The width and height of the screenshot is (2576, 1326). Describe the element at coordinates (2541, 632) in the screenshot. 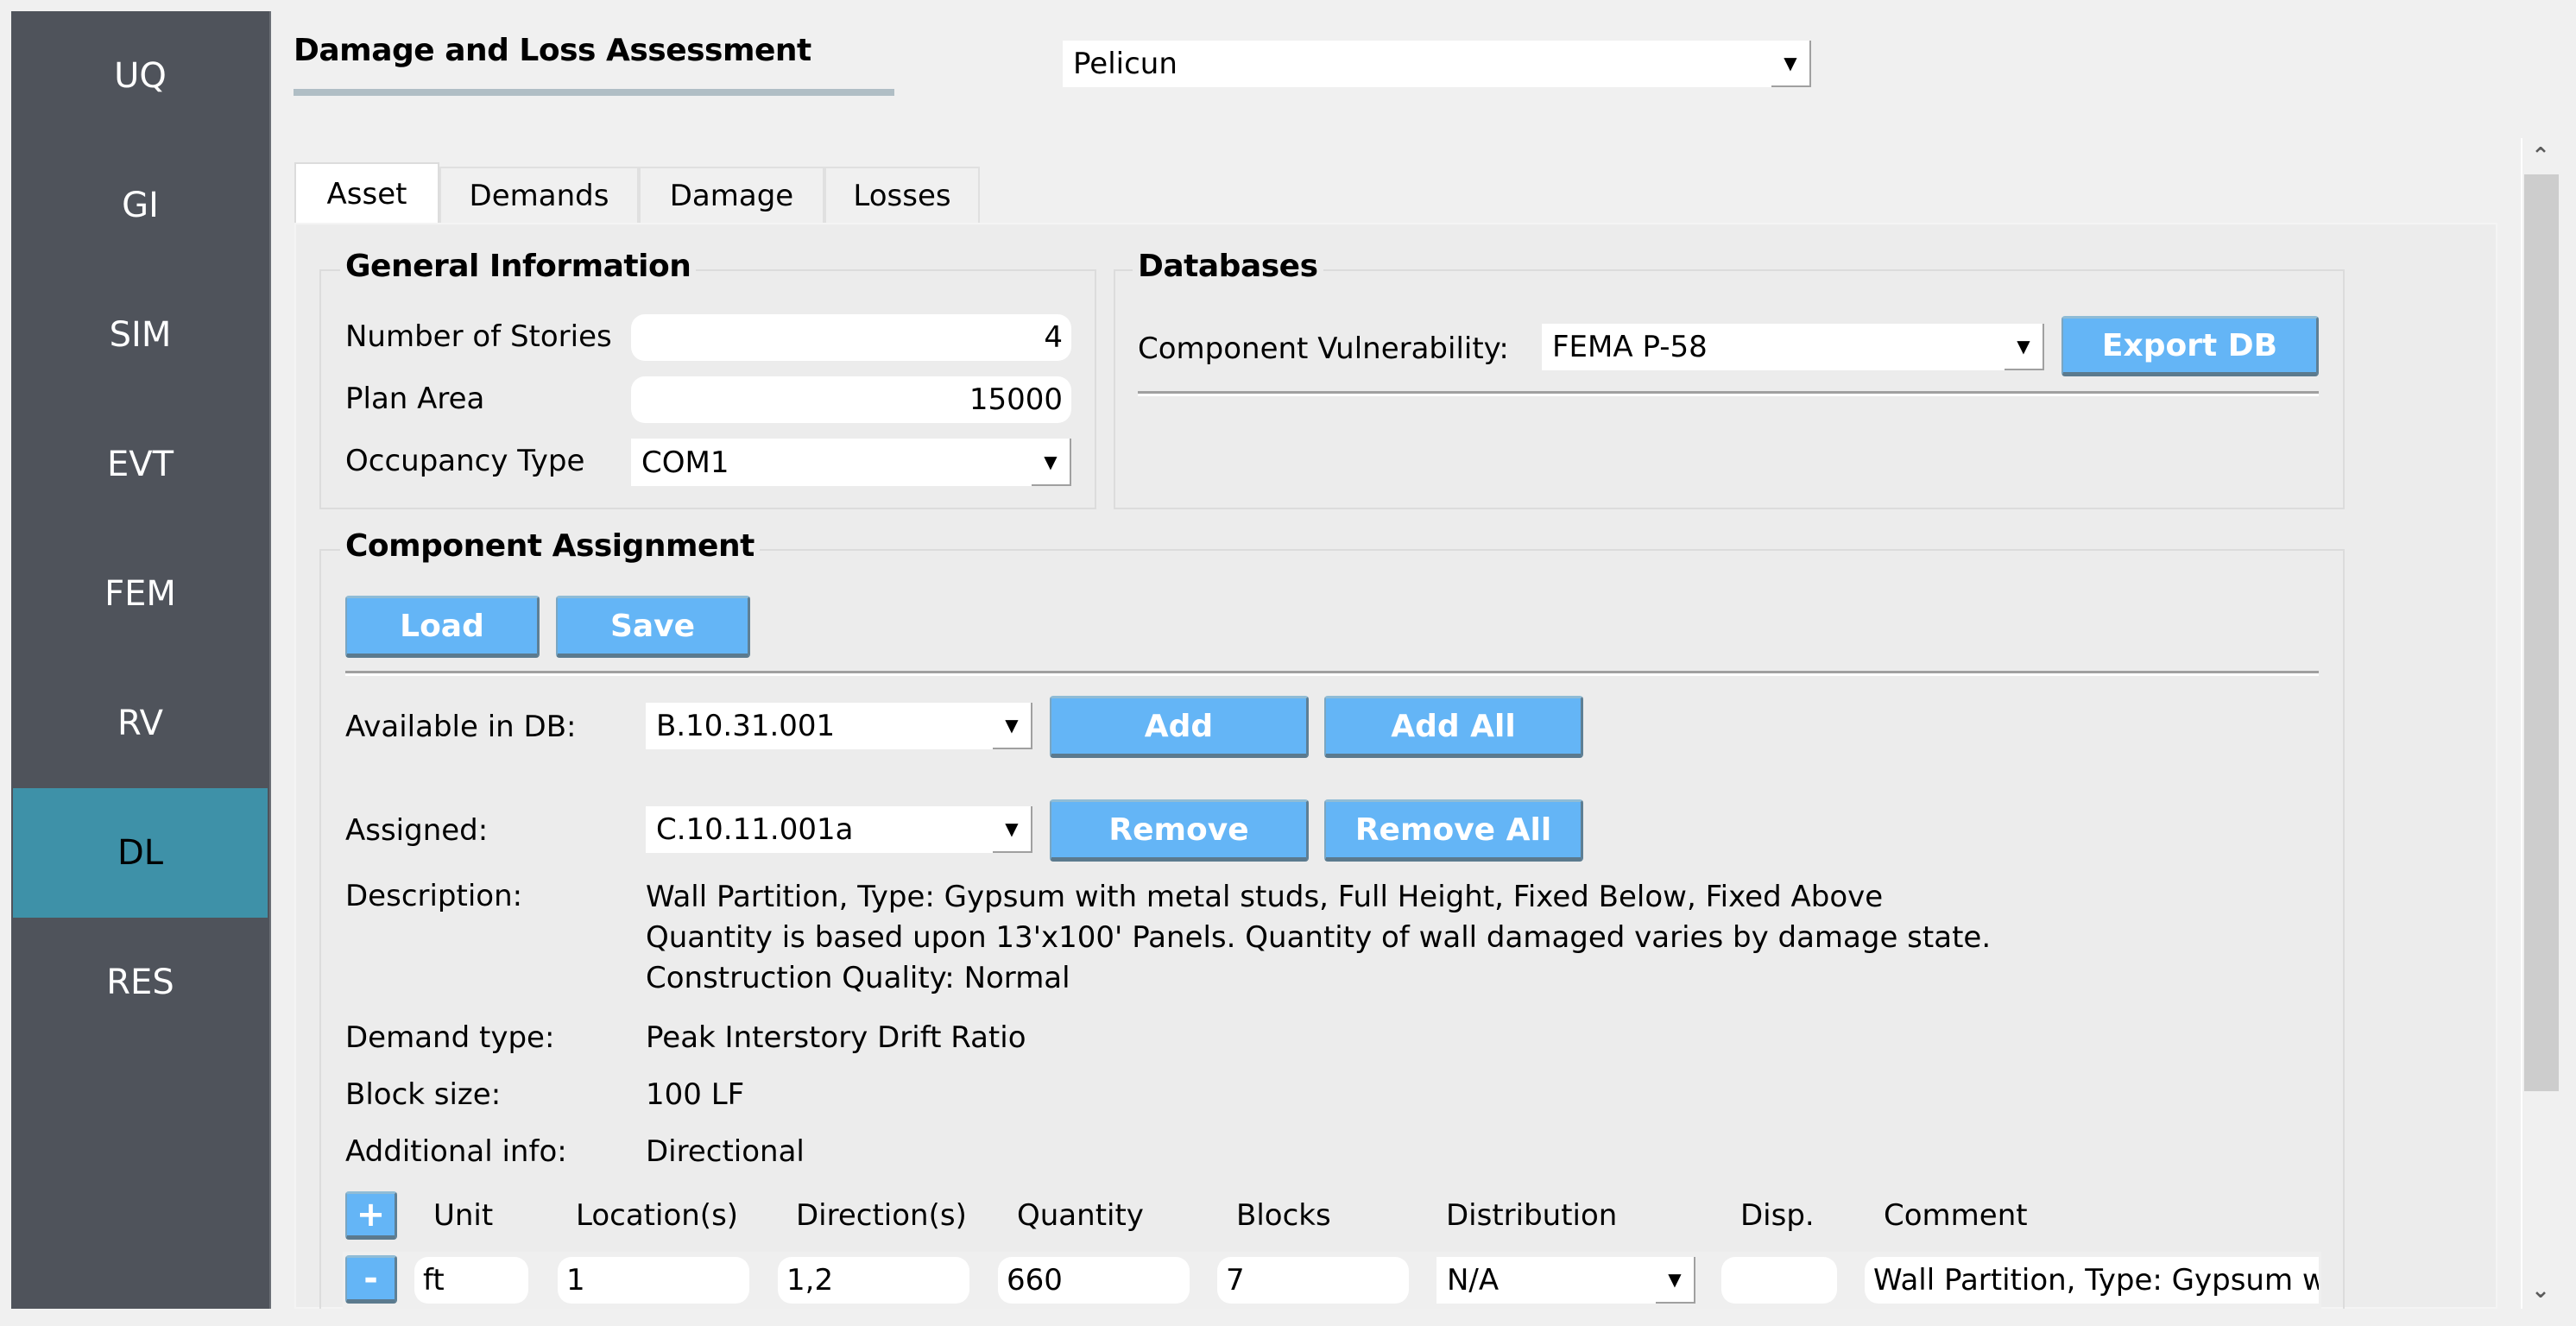

I see `scrollbar-thumb` at that location.